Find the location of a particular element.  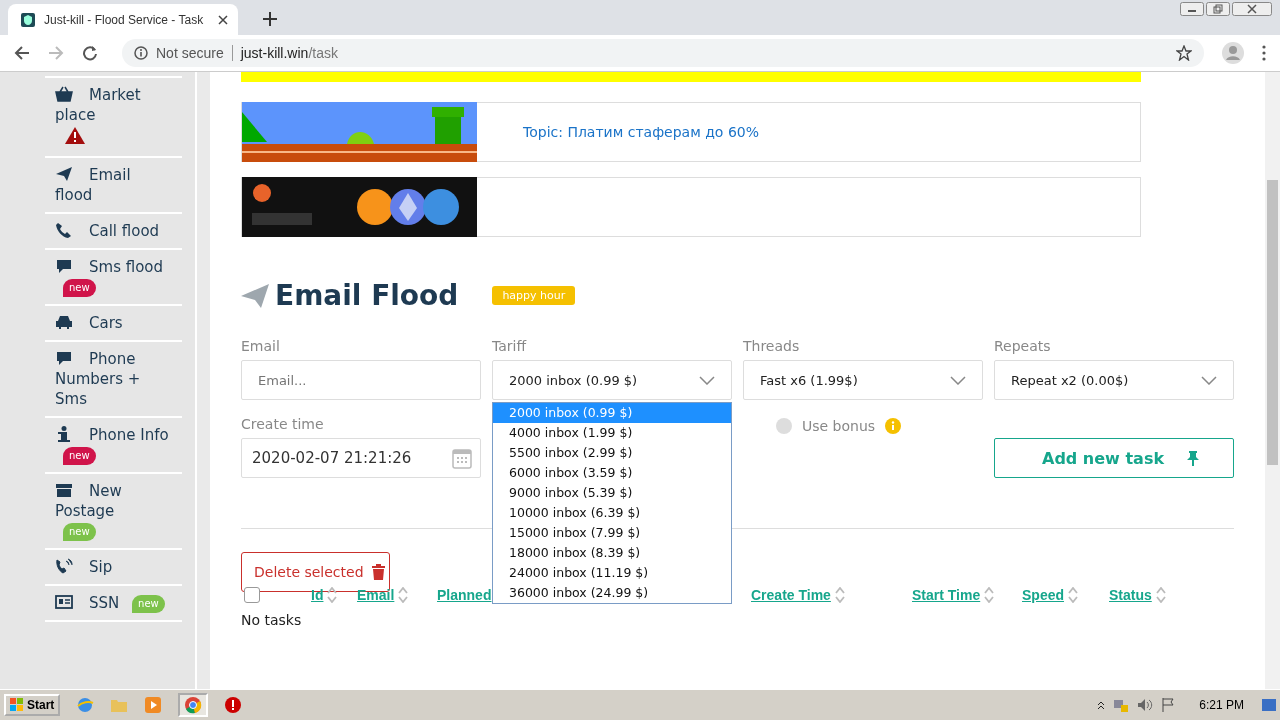

sidebar-item: Call flood is located at coordinates (107, 231).